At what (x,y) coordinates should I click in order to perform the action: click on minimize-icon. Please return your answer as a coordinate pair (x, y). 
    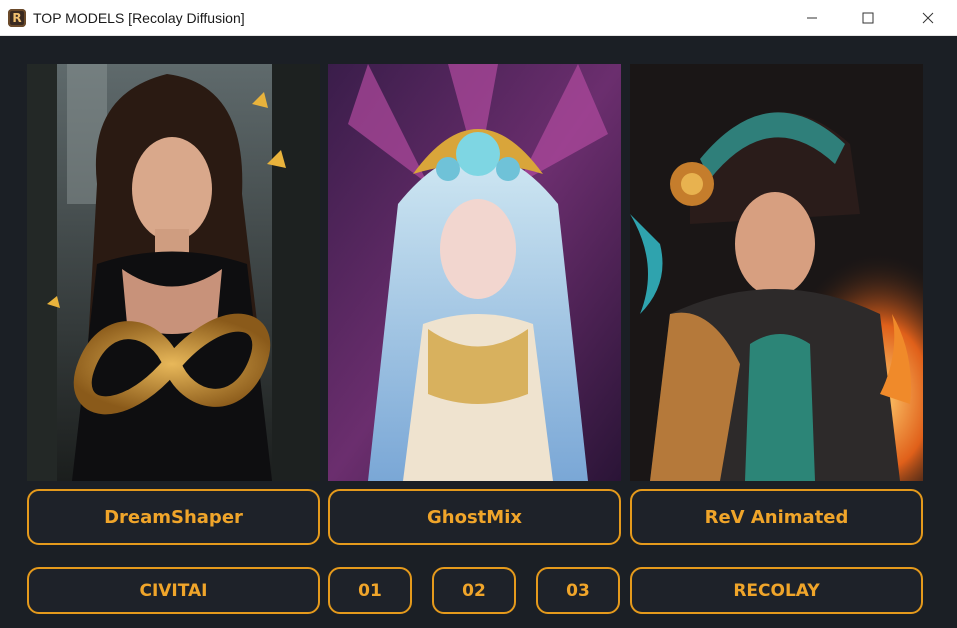
    Looking at the image, I should click on (812, 18).